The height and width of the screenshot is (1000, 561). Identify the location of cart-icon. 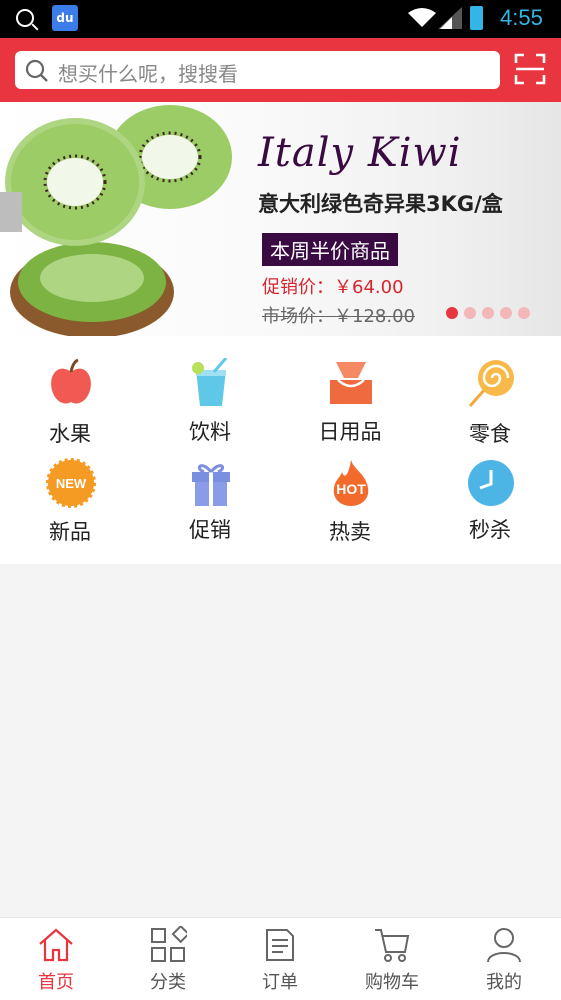
(392, 945).